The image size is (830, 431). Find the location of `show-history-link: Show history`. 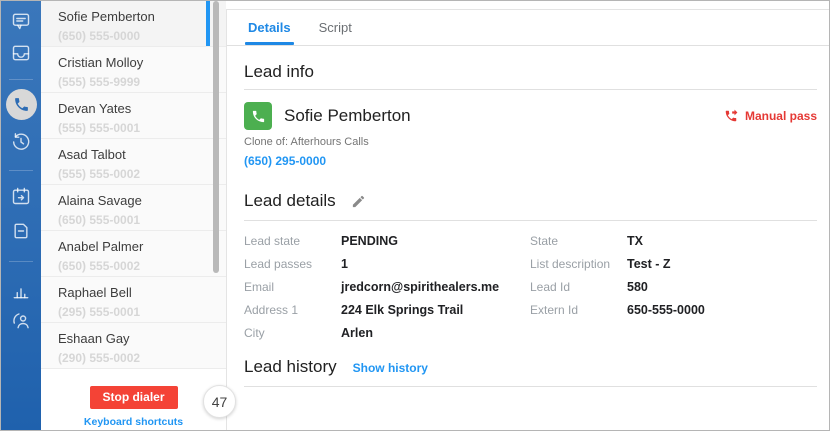

show-history-link: Show history is located at coordinates (390, 368).